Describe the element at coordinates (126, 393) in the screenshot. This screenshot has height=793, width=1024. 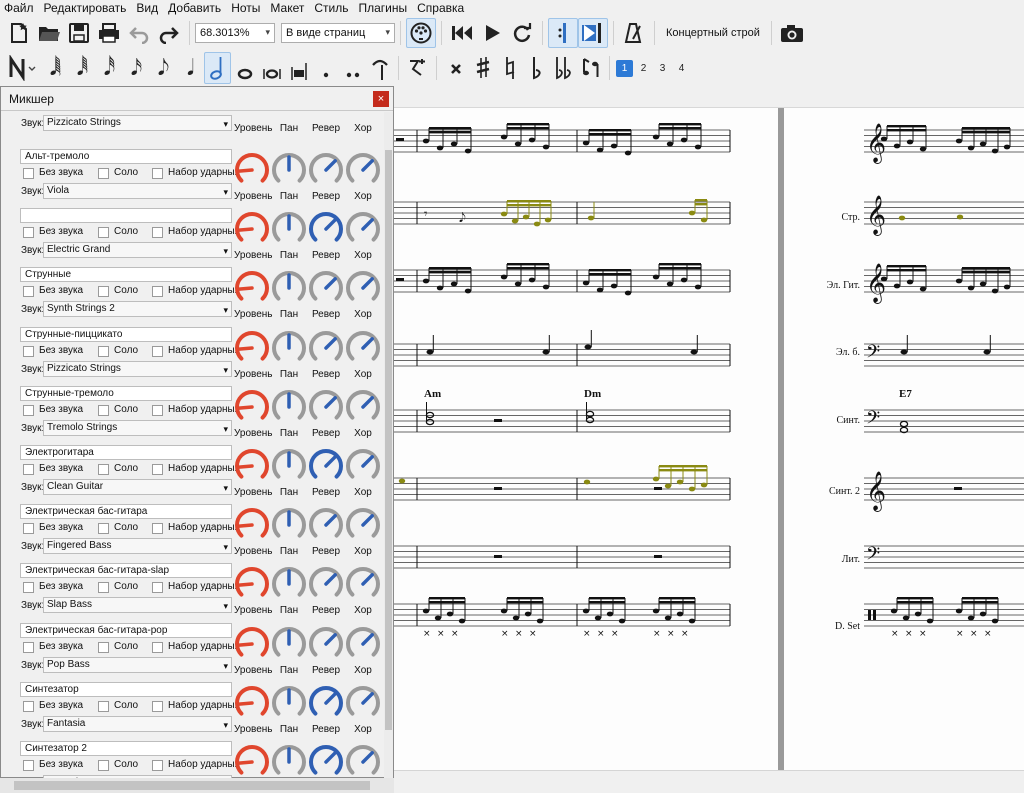
I see `part-name-field: Струнные-тремоло` at that location.